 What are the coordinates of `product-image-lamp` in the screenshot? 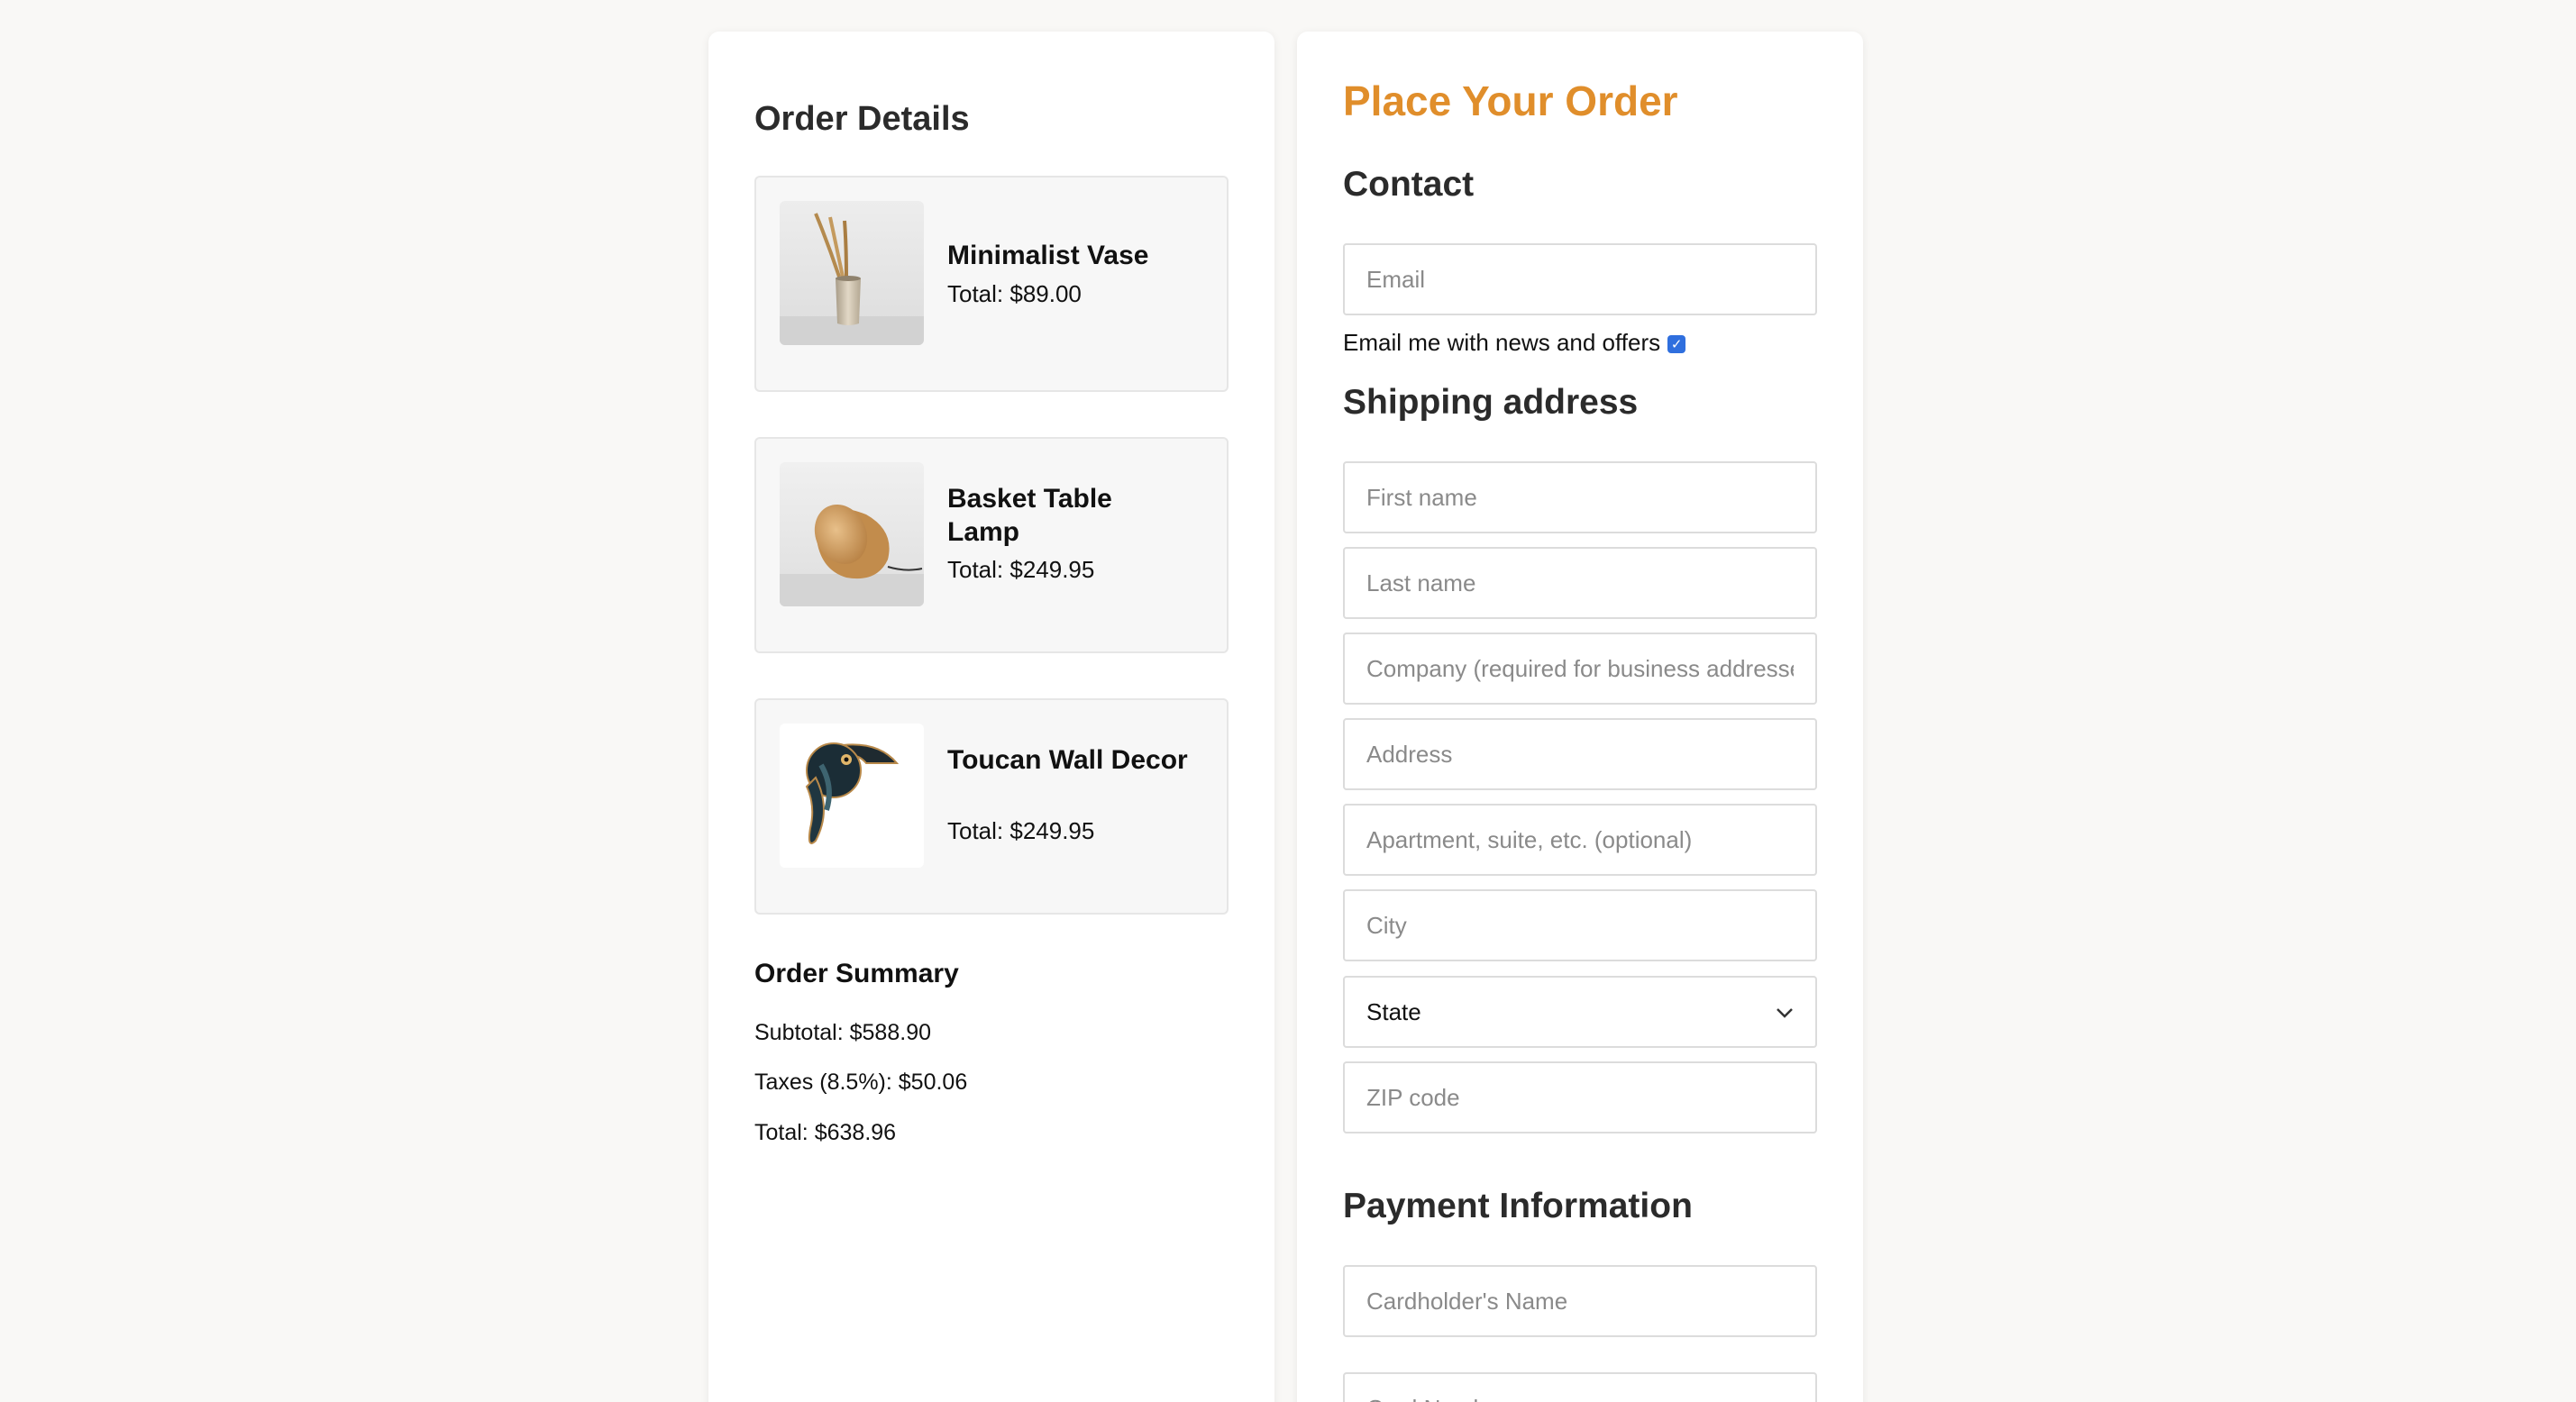 It's located at (852, 534).